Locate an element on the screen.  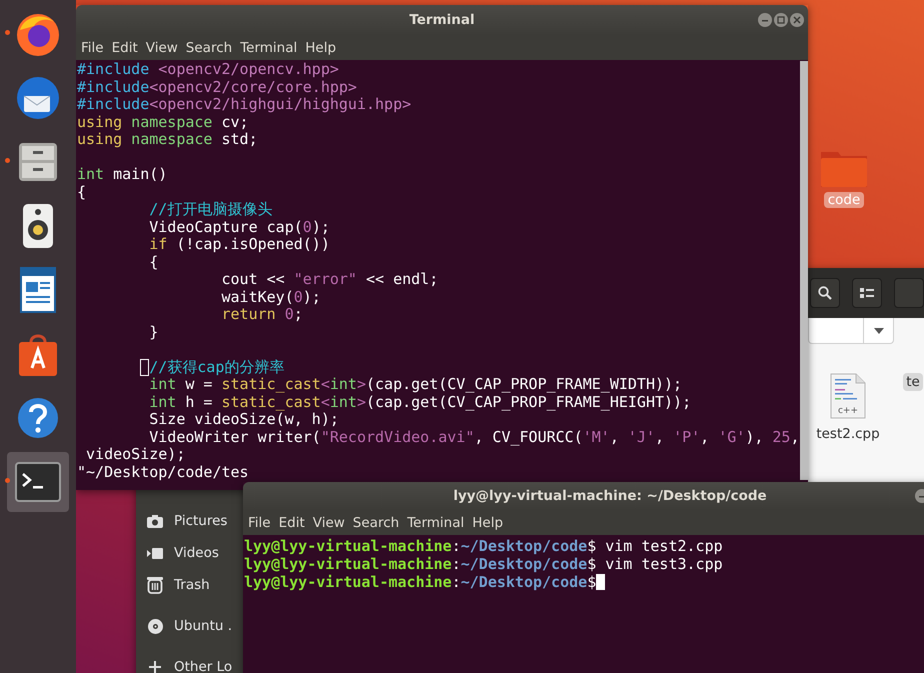
terminal-line: //打开电脑摄像头 is located at coordinates (211, 209).